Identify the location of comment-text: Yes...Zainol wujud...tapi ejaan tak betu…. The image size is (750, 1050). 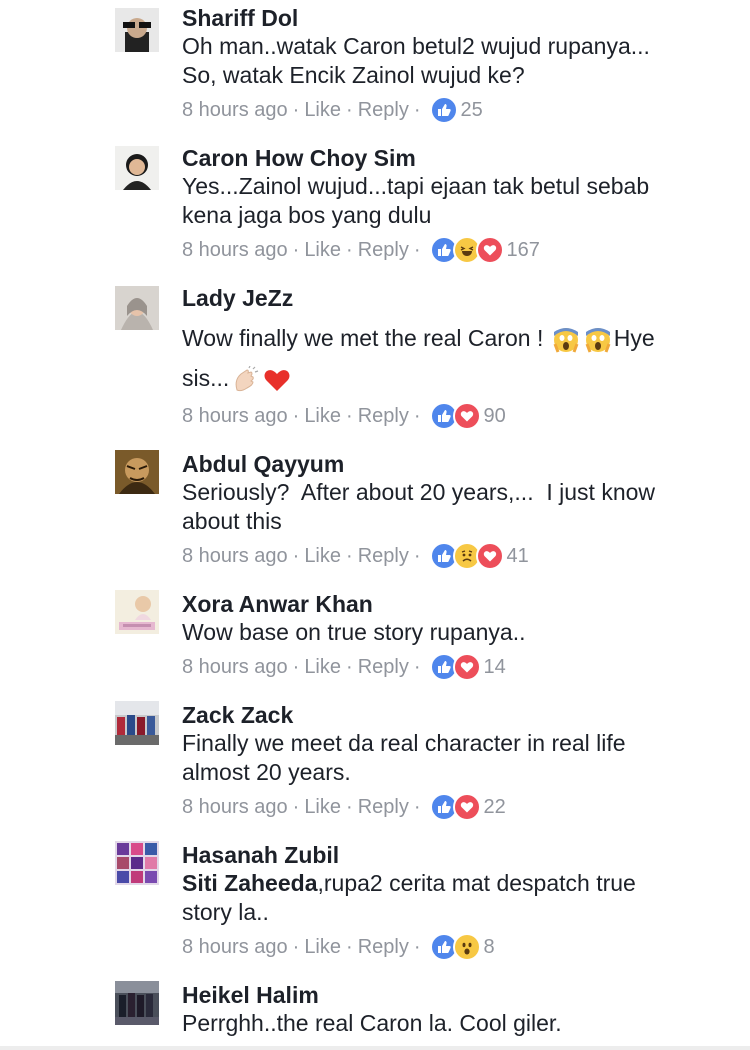
(416, 186).